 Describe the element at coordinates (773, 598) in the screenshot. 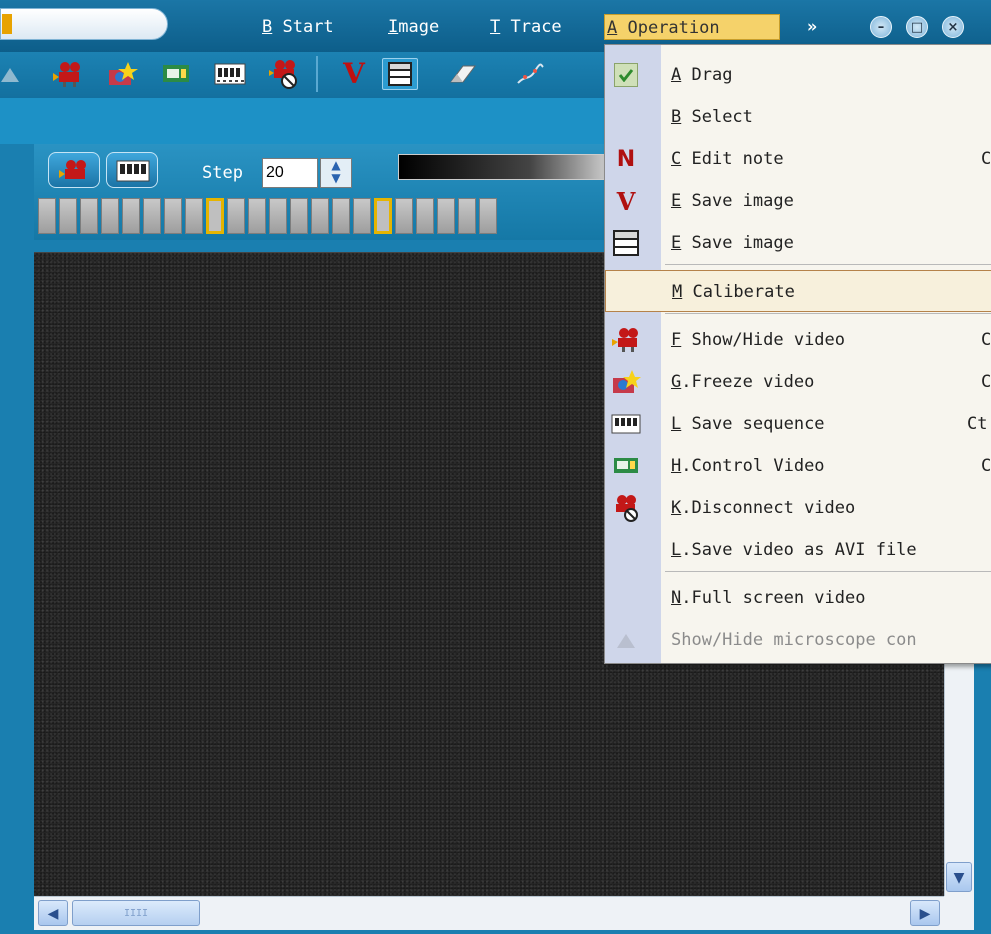

I see `menu-item-text: .Full screen video` at that location.